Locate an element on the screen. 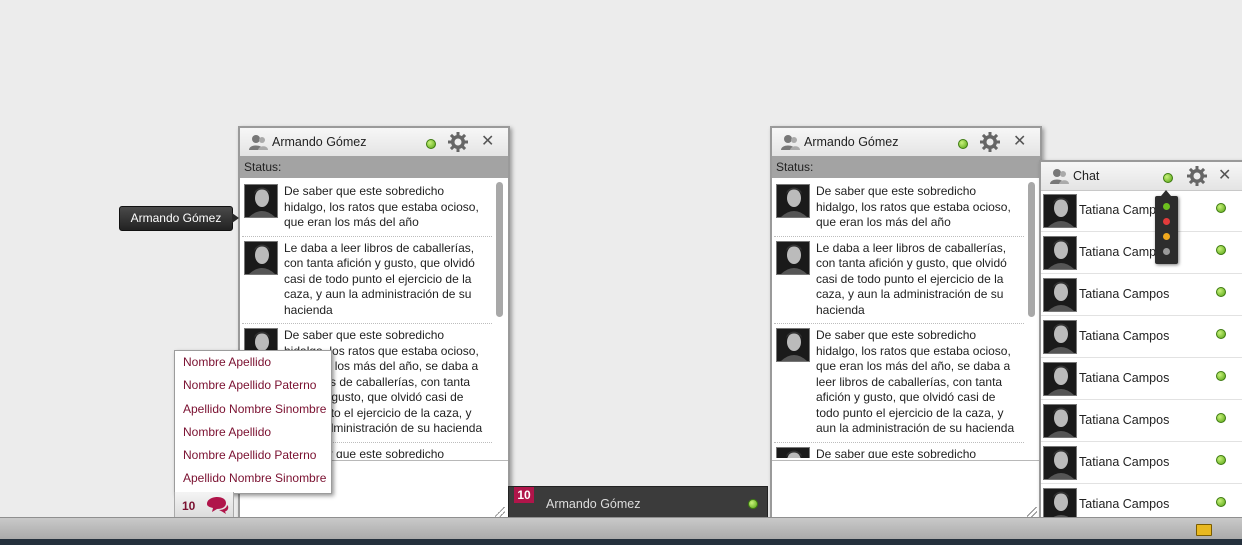 The image size is (1242, 545). status-selector-icon is located at coordinates (1168, 178).